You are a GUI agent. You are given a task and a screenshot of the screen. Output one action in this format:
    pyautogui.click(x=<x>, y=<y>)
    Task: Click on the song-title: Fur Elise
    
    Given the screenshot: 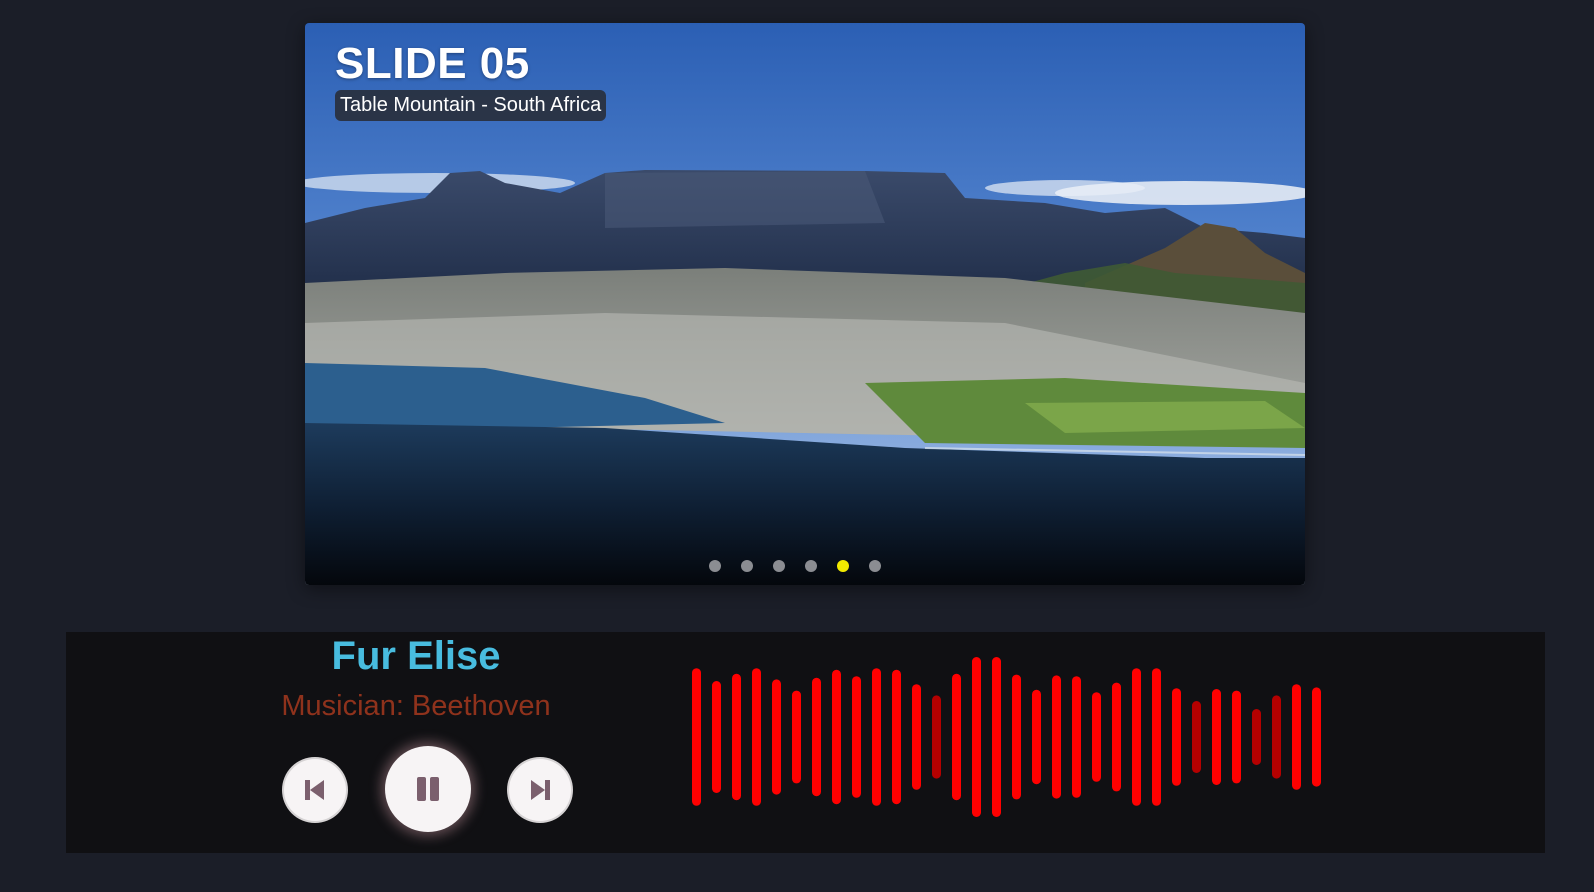 What is the action you would take?
    pyautogui.click(x=416, y=656)
    